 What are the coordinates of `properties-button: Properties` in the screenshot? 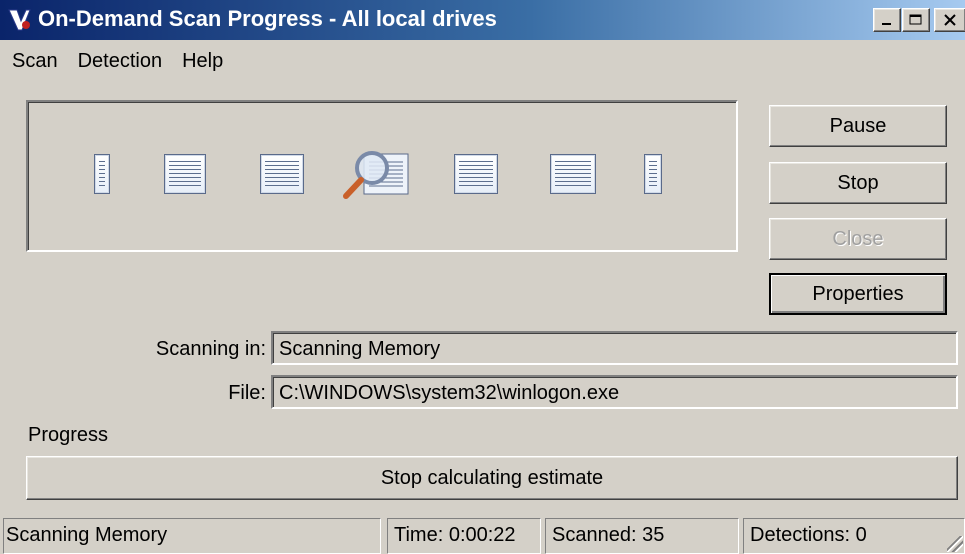 It's located at (858, 294).